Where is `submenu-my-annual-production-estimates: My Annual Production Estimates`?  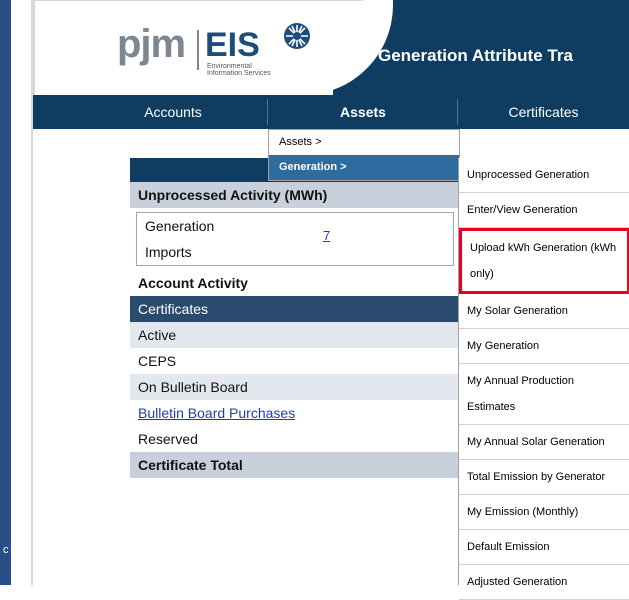
submenu-my-annual-production-estimates: My Annual Production Estimates is located at coordinates (544, 394).